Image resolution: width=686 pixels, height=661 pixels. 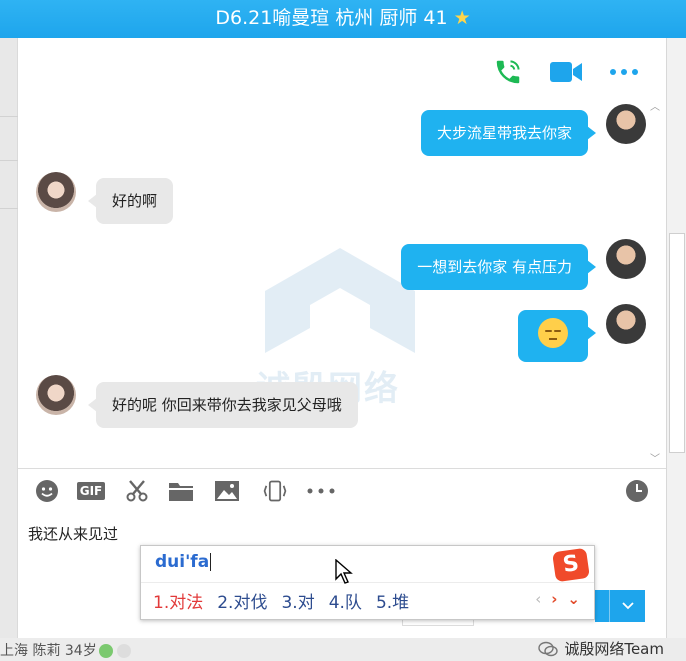 I want to click on screen-shake-icon, so click(x=275, y=491).